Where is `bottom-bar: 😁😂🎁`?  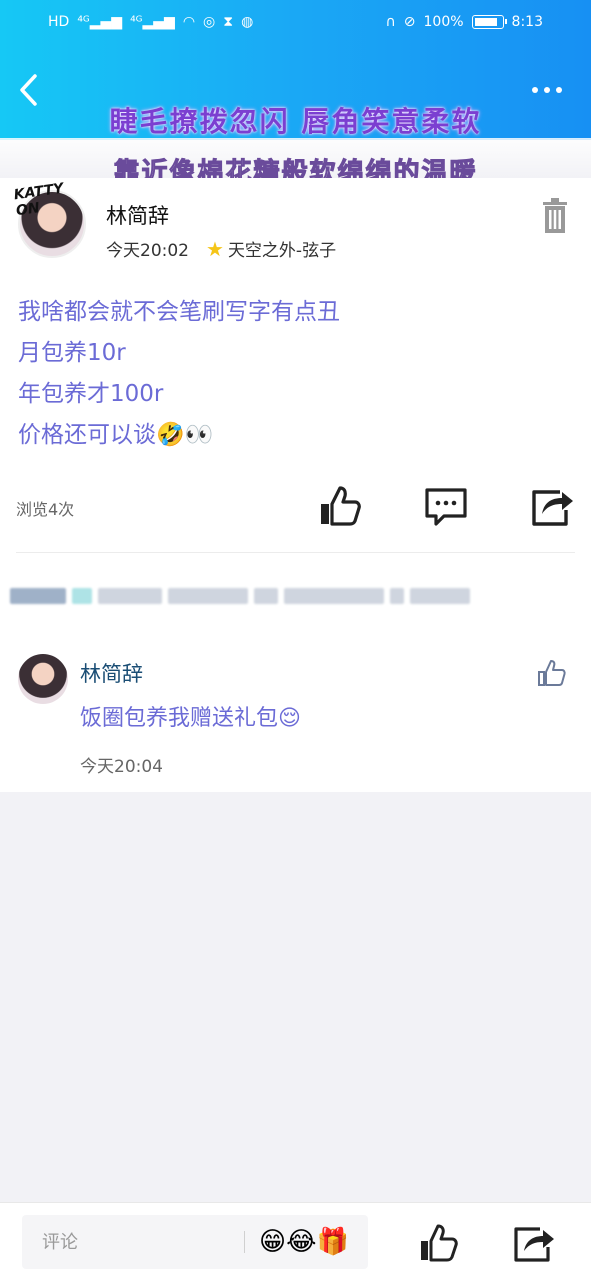 bottom-bar: 😁😂🎁 is located at coordinates (295, 1241).